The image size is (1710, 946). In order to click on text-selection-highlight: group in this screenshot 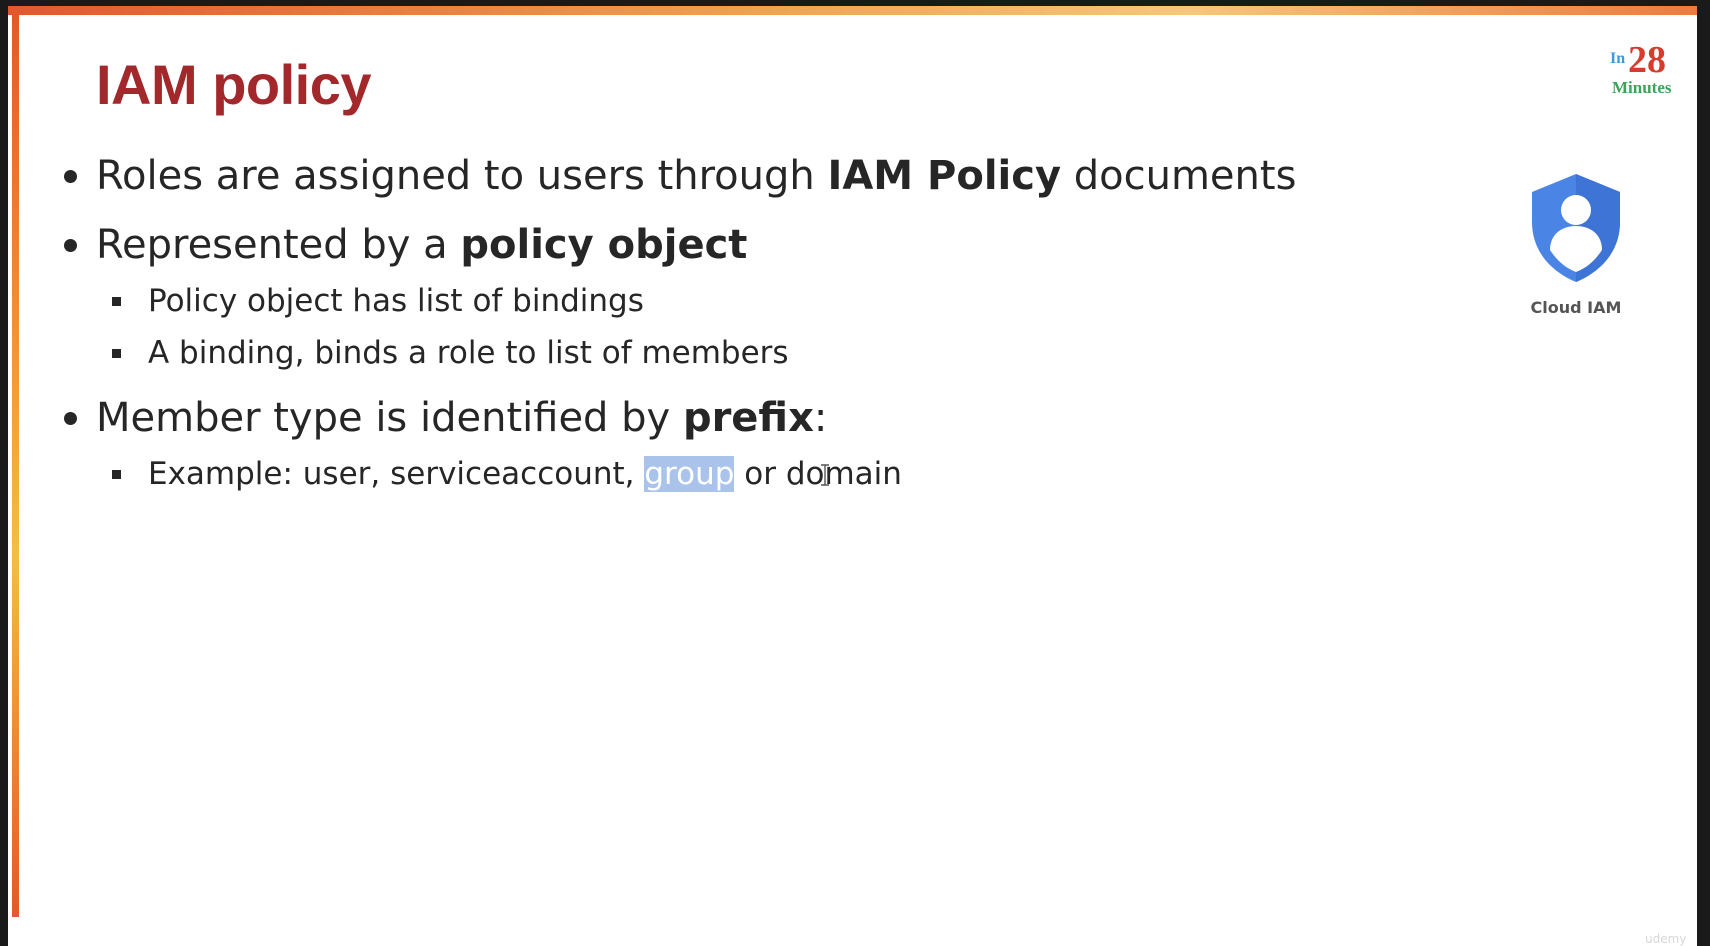, I will do `click(689, 474)`.